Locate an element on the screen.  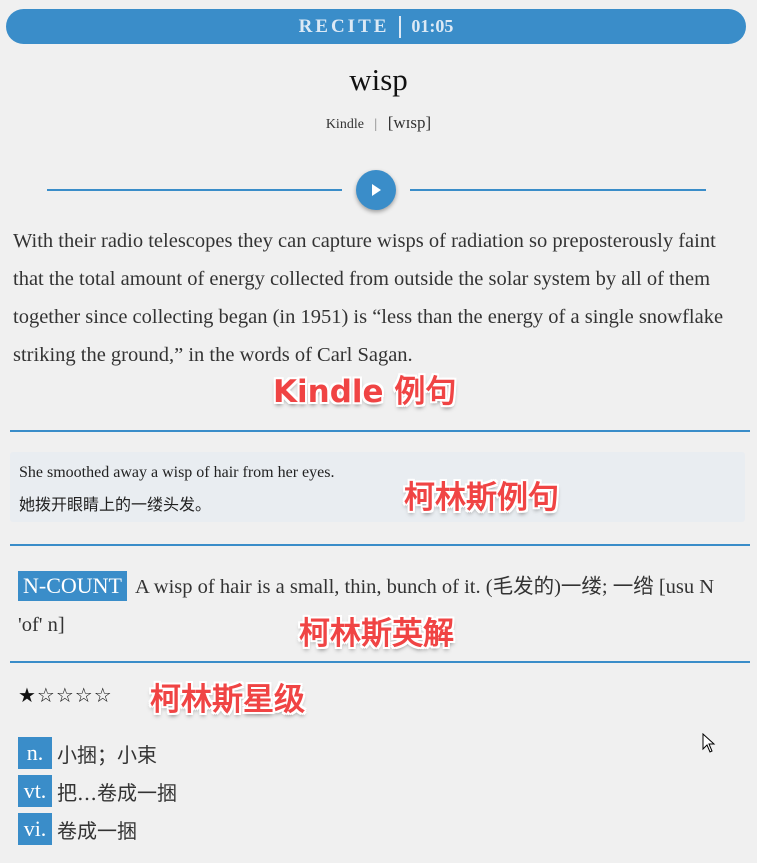
audio-rule-right is located at coordinates (558, 190).